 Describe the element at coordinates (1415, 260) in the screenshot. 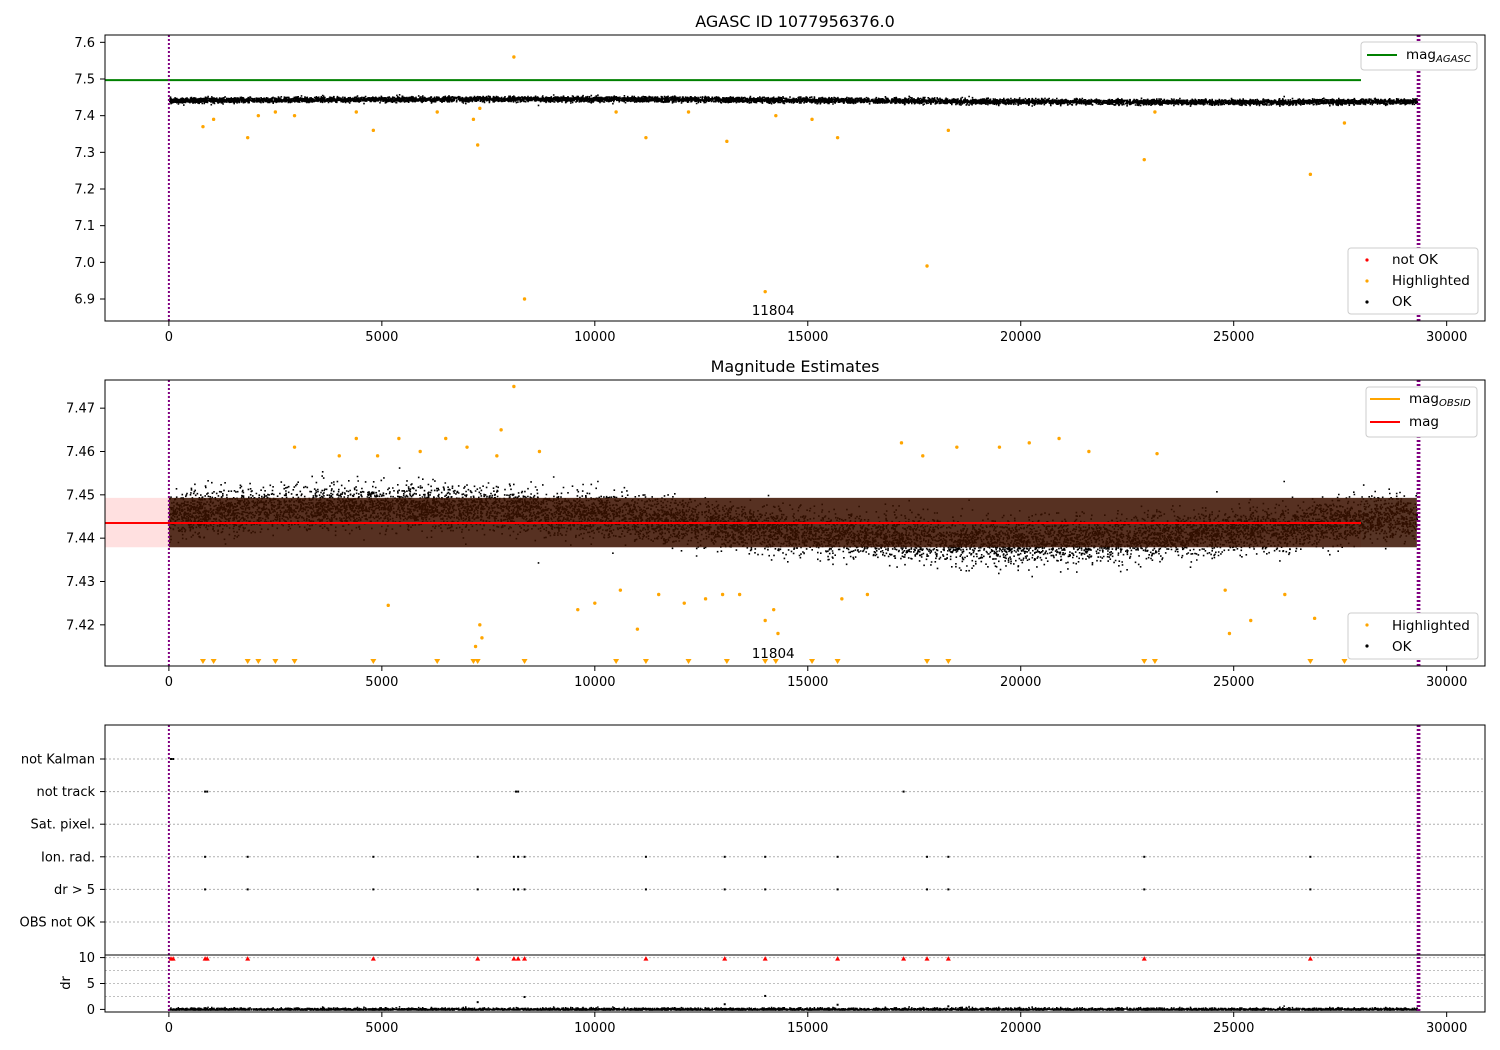

I see `legend-not-ok-label: not OK` at that location.